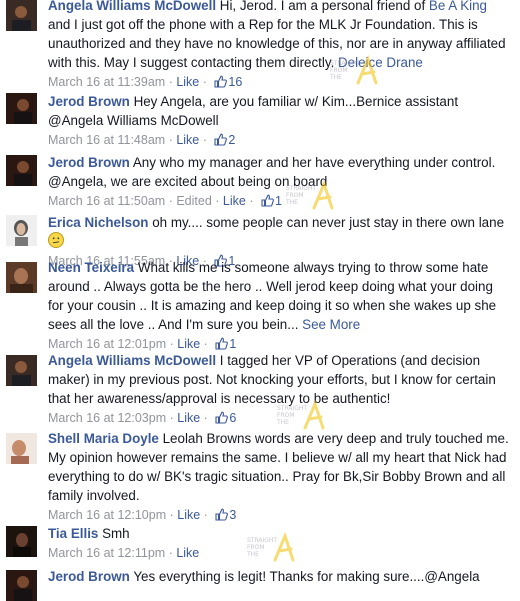 The height and width of the screenshot is (601, 520). Describe the element at coordinates (91, 267) in the screenshot. I see `comment-author: Neen Teixeira` at that location.